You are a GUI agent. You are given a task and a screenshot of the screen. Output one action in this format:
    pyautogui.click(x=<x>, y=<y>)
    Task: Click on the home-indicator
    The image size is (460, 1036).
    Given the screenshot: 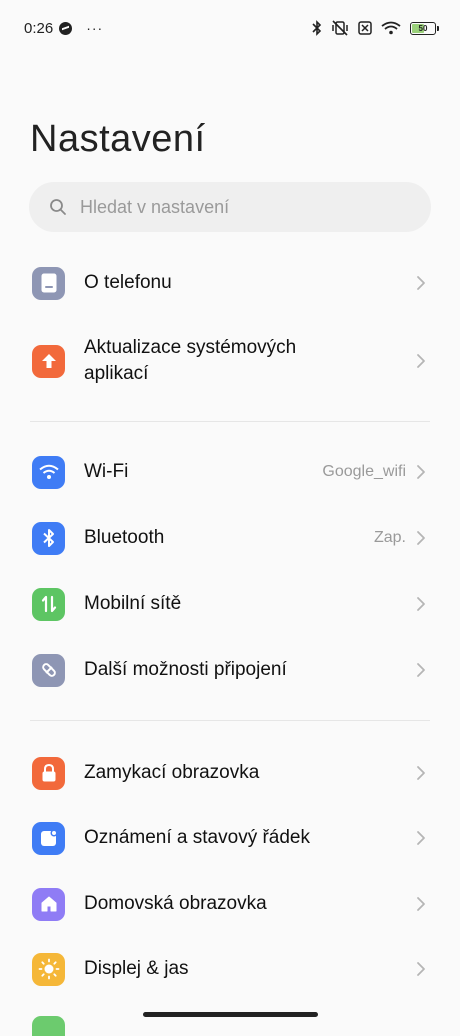 What is the action you would take?
    pyautogui.click(x=230, y=1014)
    